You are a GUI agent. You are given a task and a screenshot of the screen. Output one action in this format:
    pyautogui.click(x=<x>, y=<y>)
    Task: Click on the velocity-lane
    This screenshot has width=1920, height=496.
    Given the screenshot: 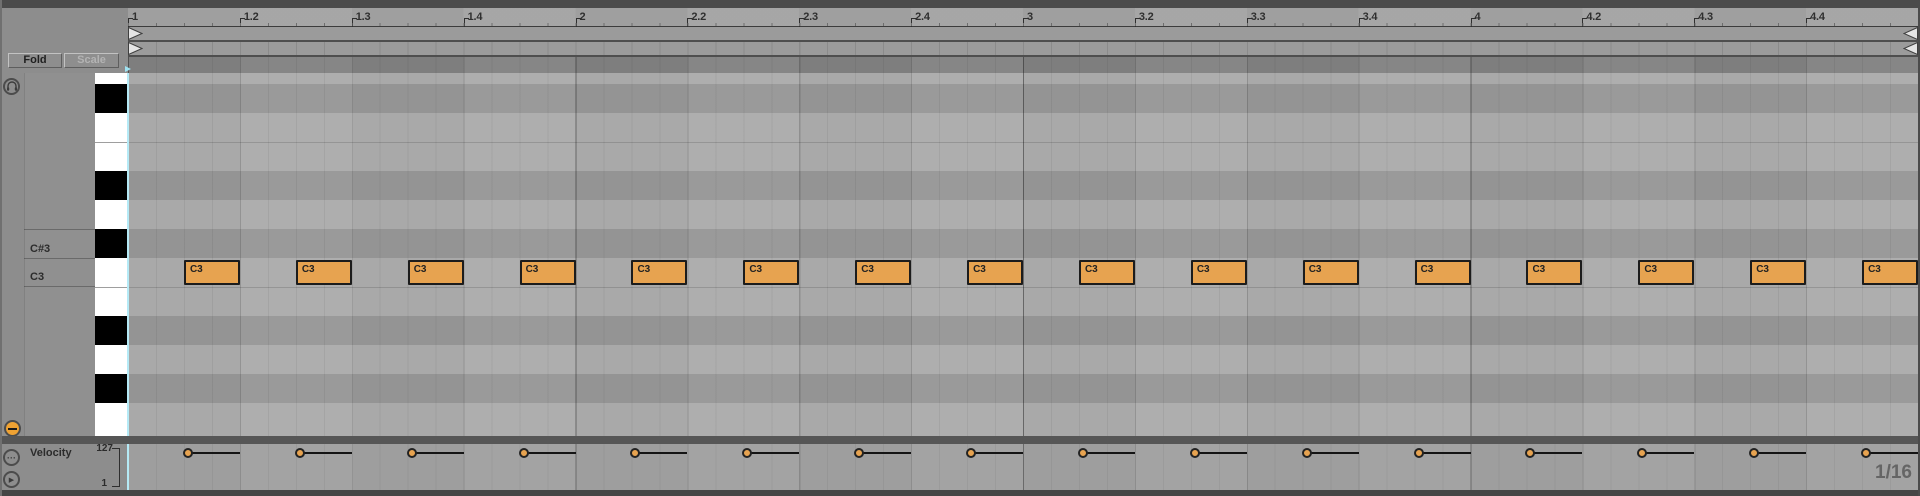 What is the action you would take?
    pyautogui.click(x=1023, y=467)
    